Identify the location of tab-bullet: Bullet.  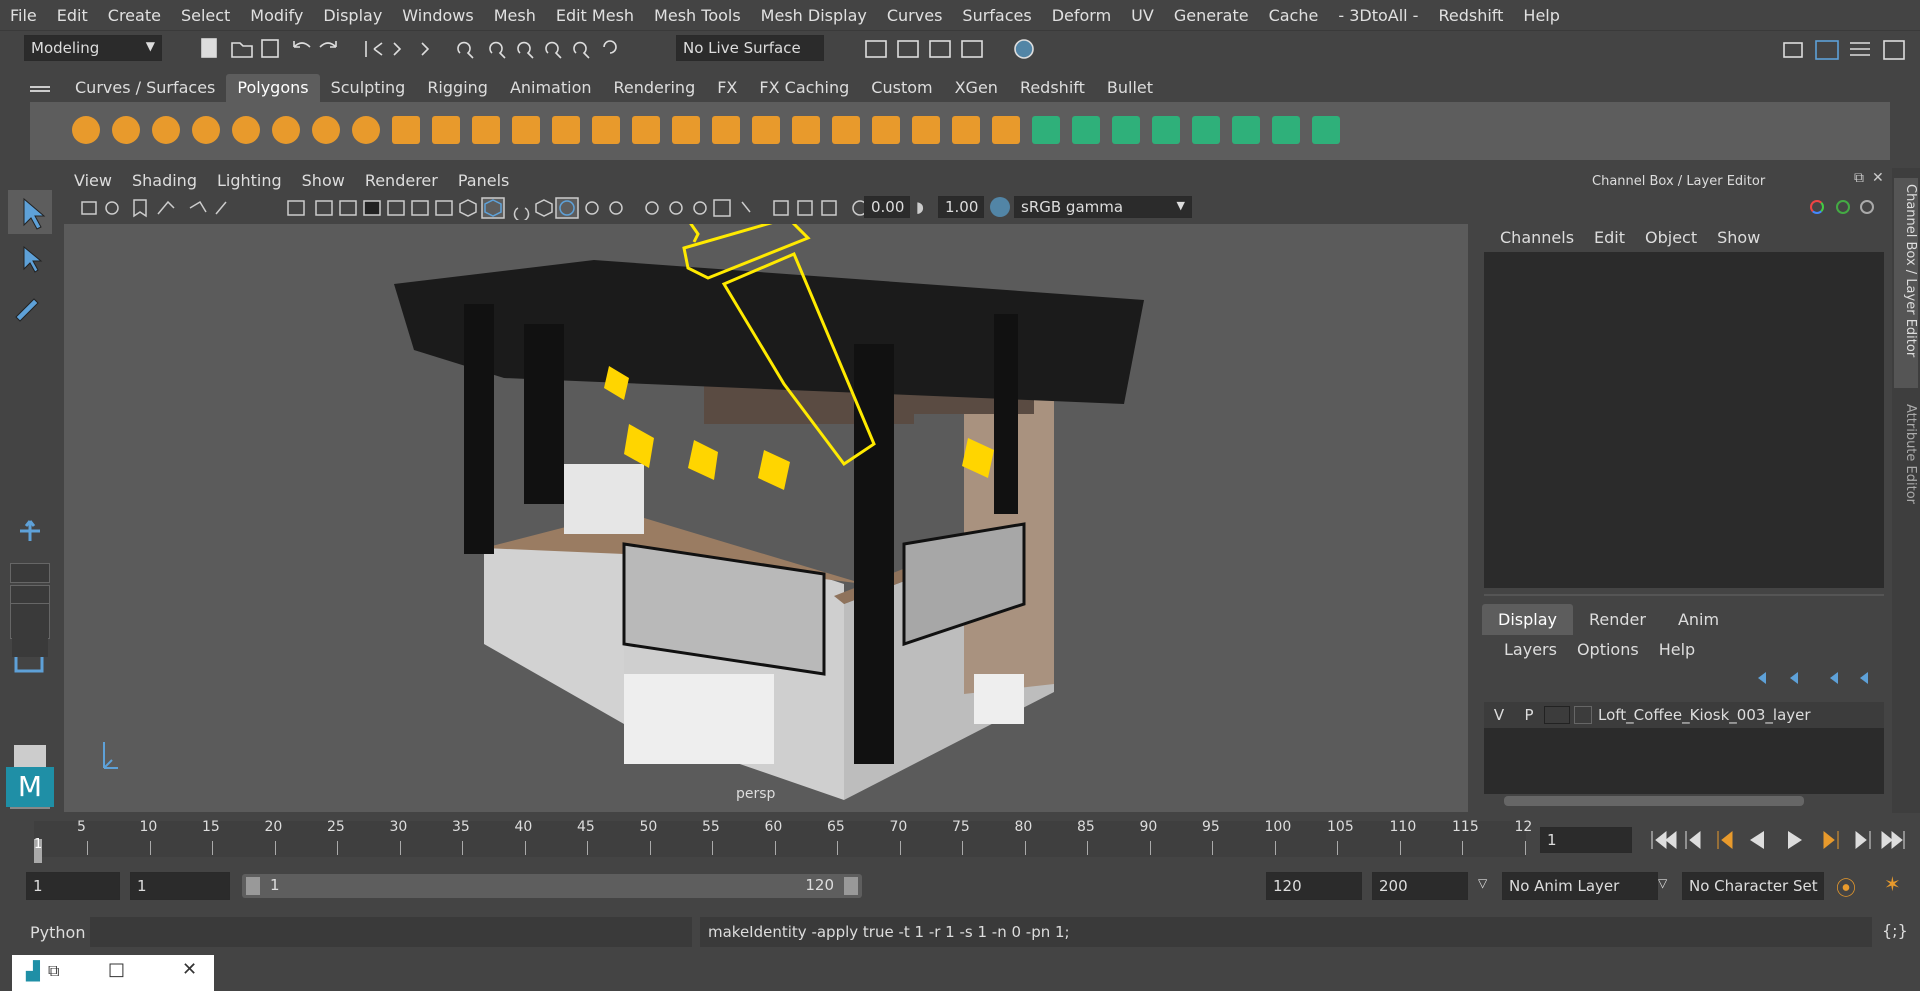
(1130, 88).